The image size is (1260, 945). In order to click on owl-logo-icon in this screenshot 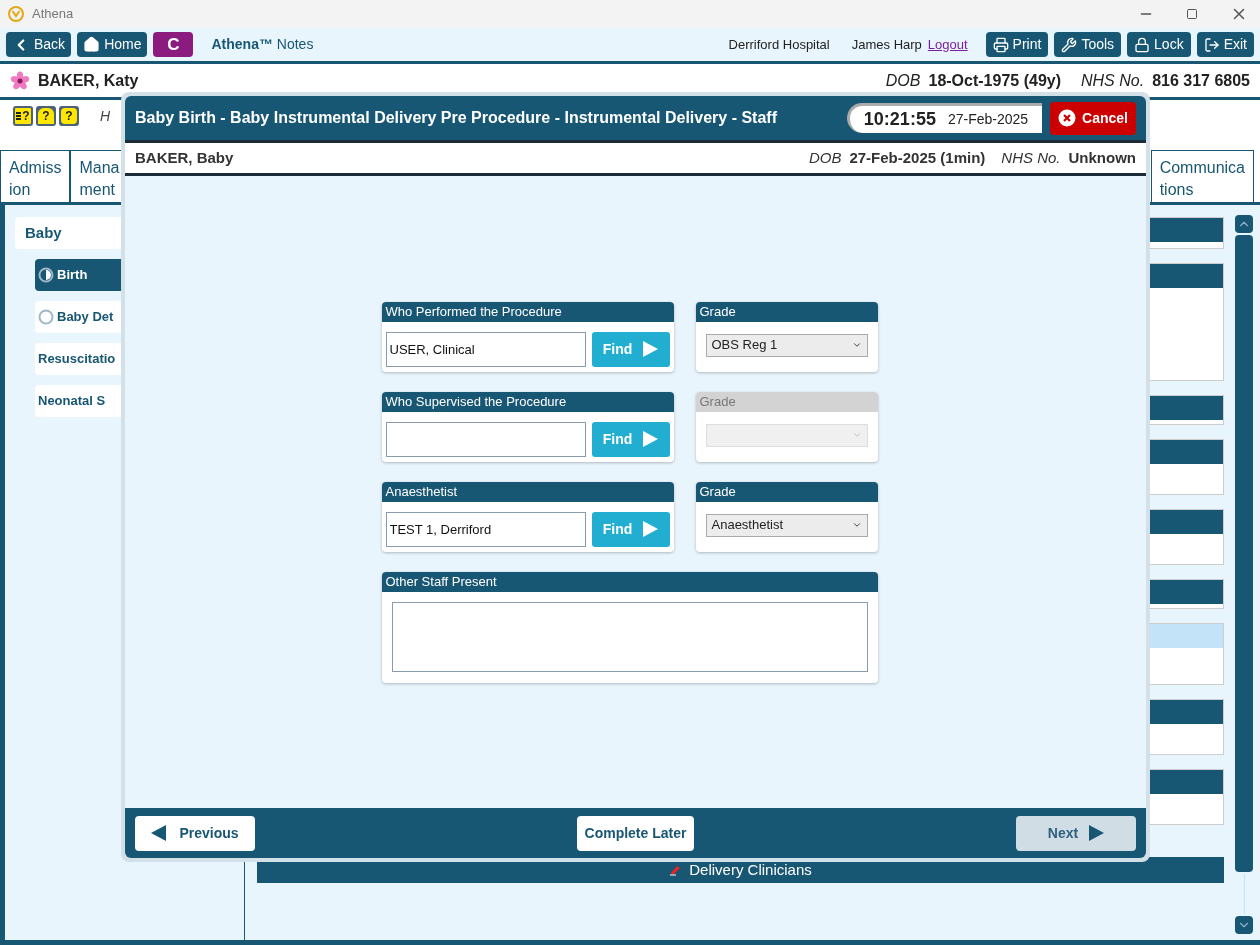, I will do `click(16, 14)`.